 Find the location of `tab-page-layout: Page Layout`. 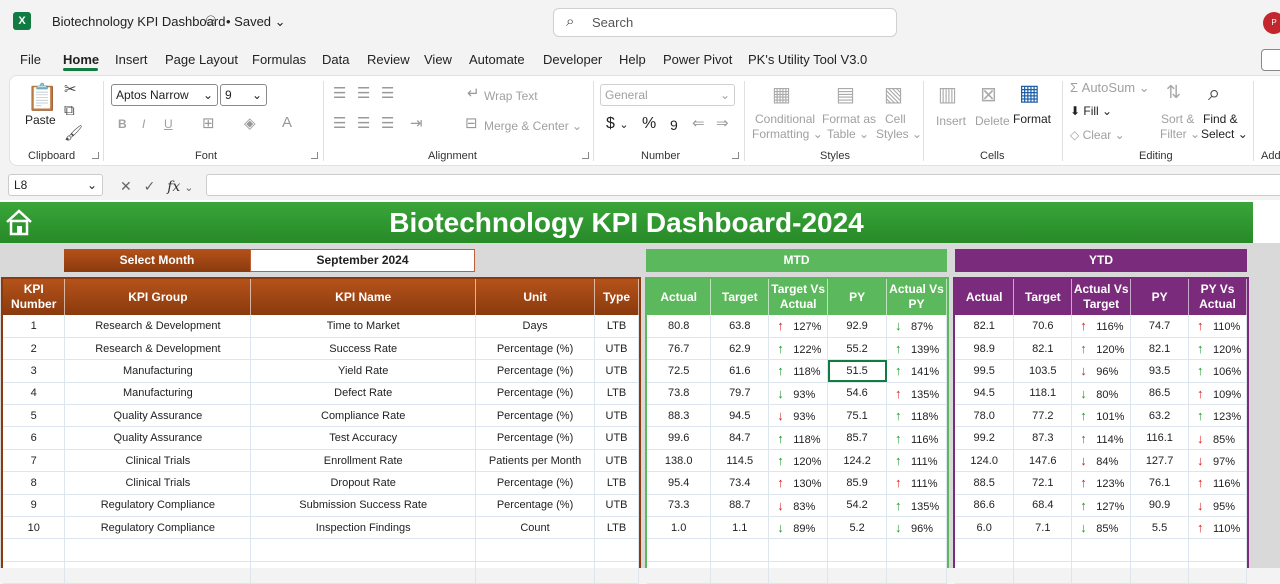

tab-page-layout: Page Layout is located at coordinates (201, 59).